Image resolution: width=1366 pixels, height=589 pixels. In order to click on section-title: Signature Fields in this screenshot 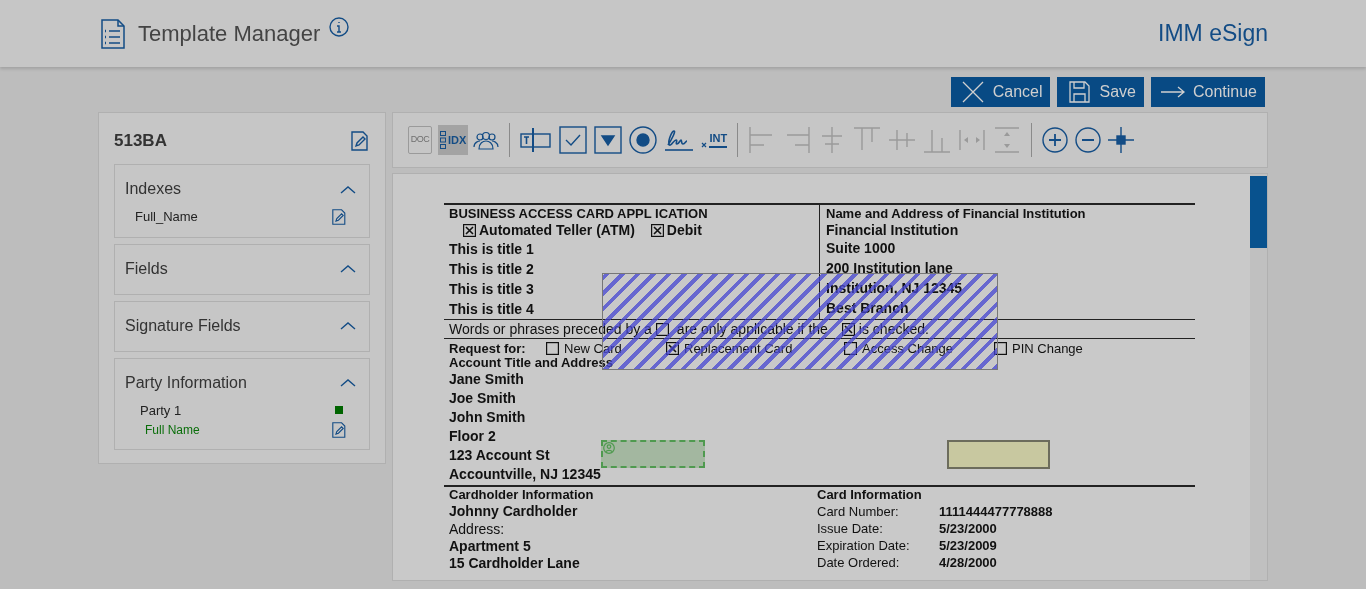, I will do `click(183, 325)`.